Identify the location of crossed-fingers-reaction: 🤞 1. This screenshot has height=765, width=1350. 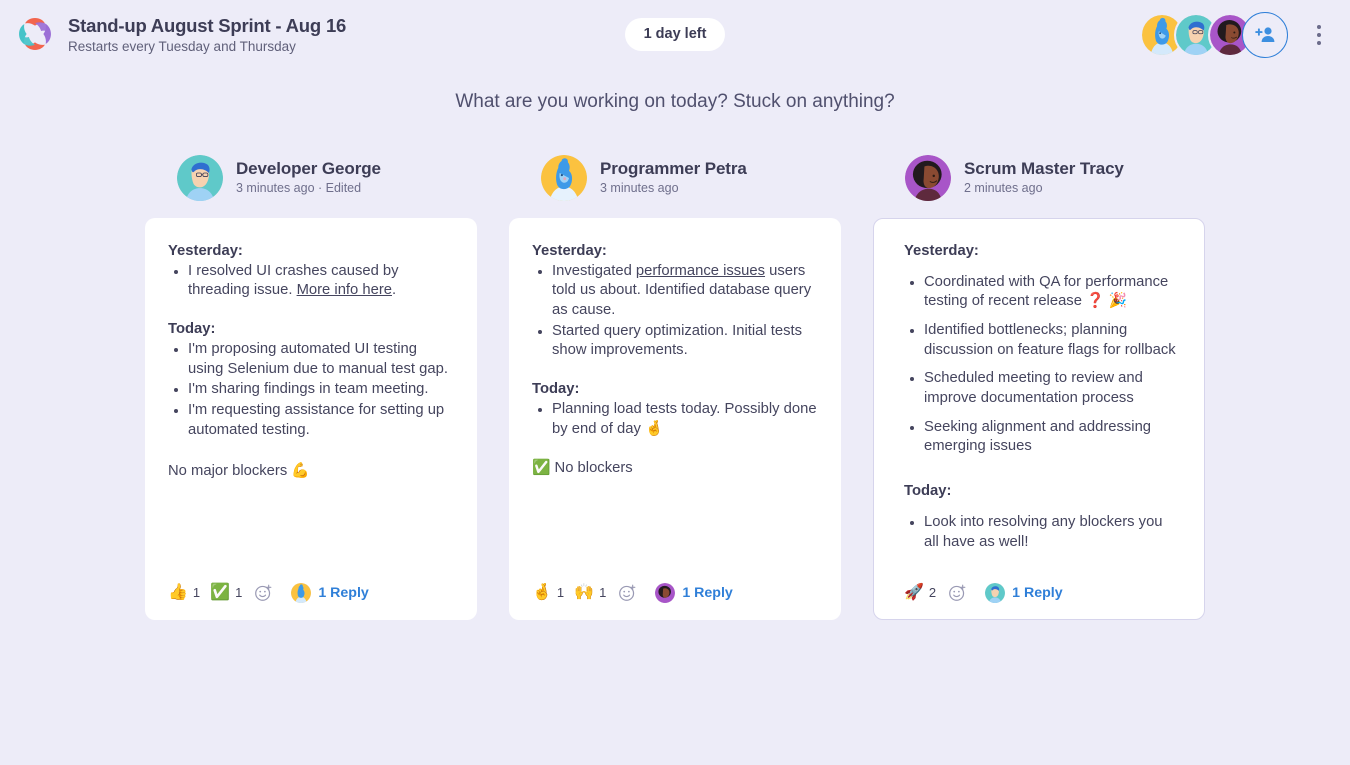
(548, 592).